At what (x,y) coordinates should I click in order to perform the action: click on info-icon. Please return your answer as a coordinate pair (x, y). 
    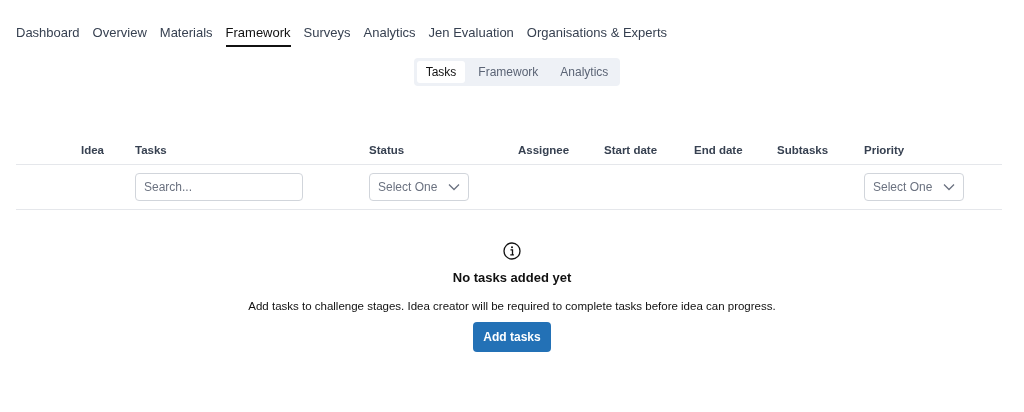
    Looking at the image, I should click on (512, 251).